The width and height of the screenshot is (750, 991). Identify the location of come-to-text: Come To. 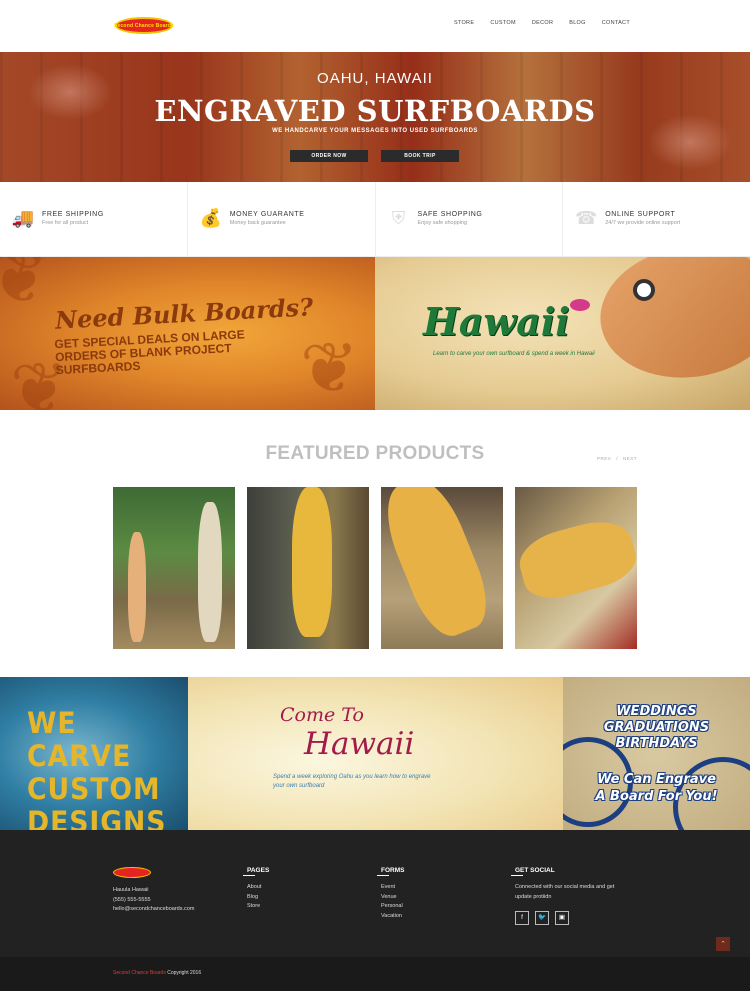
(322, 715).